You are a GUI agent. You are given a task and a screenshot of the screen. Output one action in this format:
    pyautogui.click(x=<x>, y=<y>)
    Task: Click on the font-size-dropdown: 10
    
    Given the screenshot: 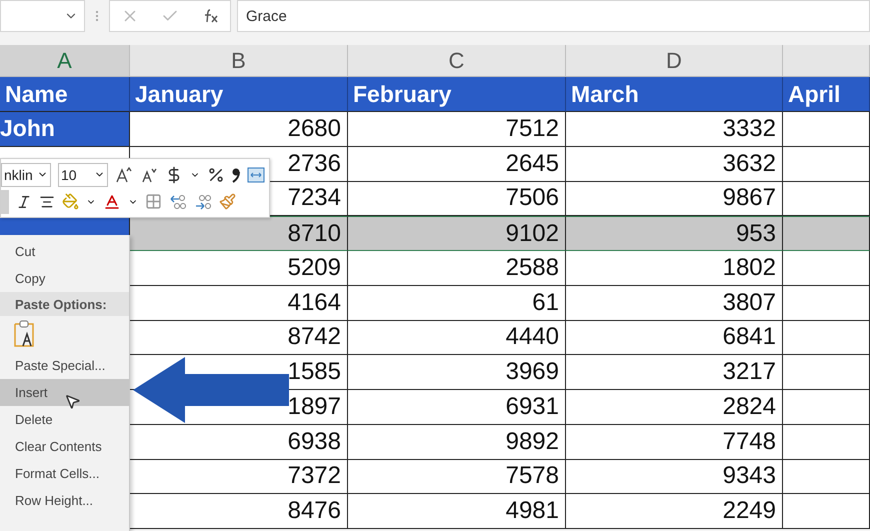 What is the action you would take?
    pyautogui.click(x=83, y=174)
    